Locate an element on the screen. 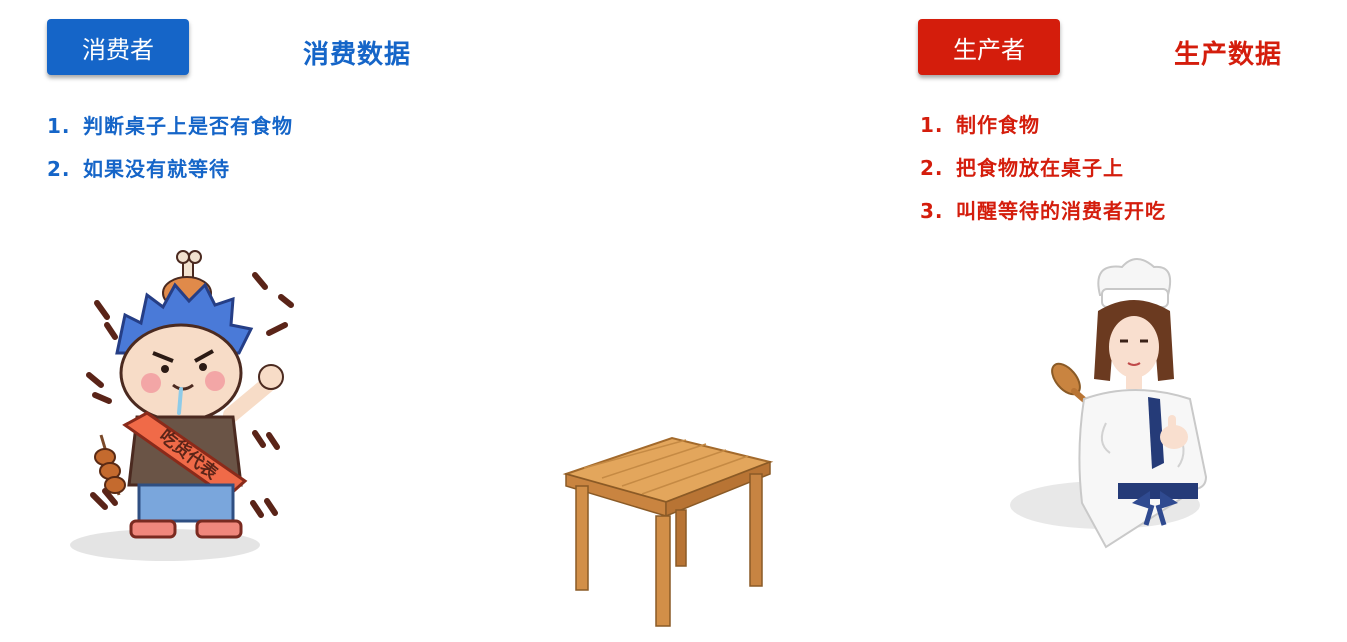 The height and width of the screenshot is (642, 1347). consumer-step: 1. 判断桌子上是否有食物 is located at coordinates (170, 126).